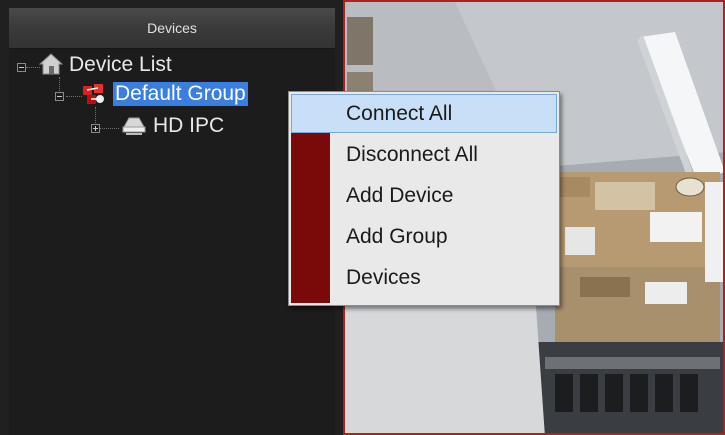  I want to click on menu-item-devices: Devices, so click(424, 277).